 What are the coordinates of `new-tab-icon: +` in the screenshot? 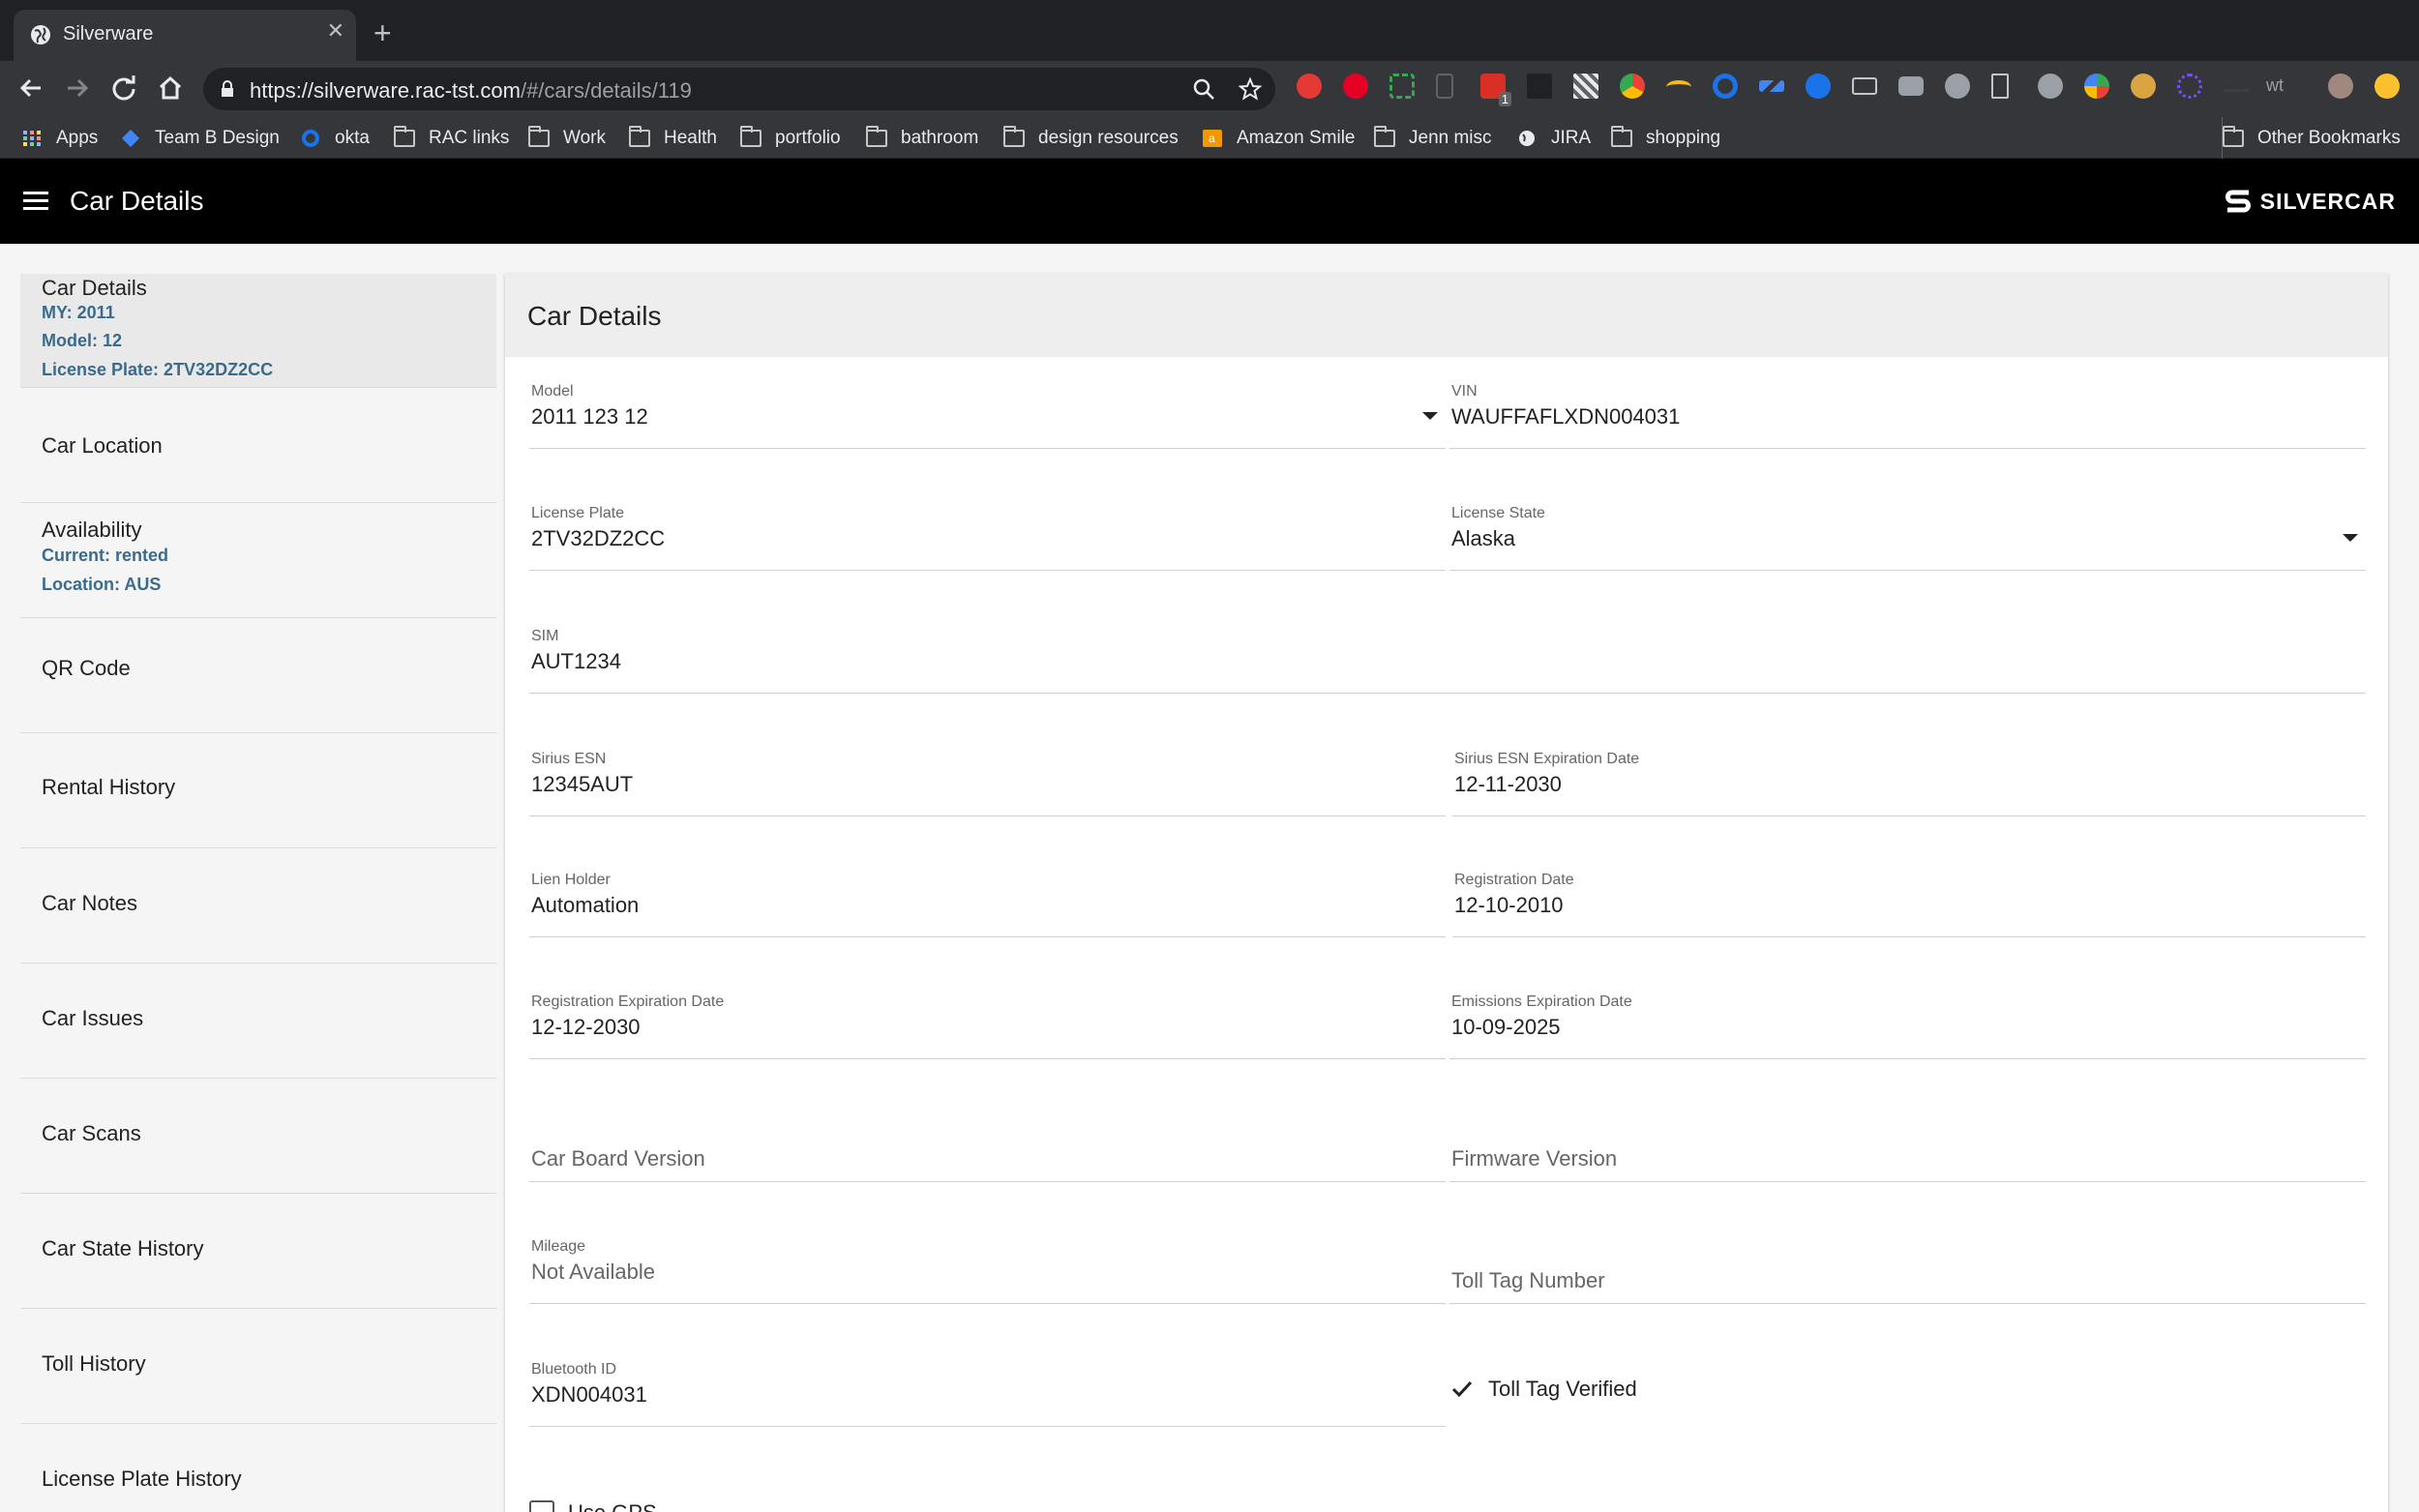 It's located at (383, 33).